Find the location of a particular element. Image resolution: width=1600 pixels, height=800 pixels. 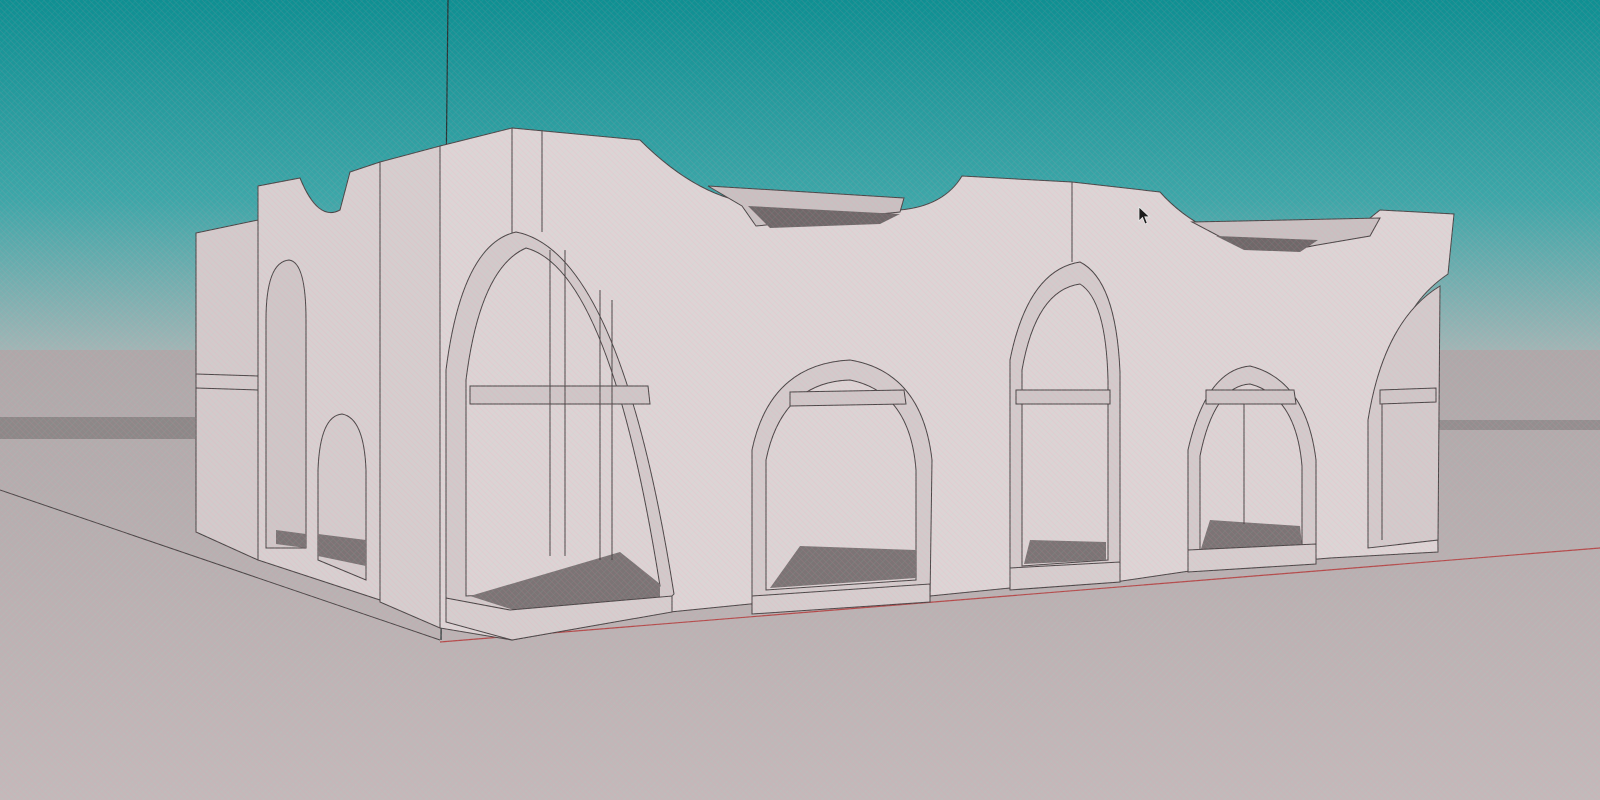

front-arch-2-slab is located at coordinates (848, 398).